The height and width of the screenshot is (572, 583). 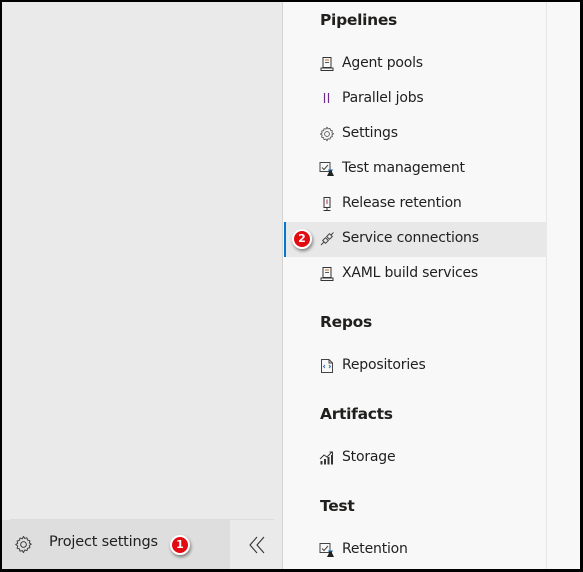 I want to click on step-badge-2: 2, so click(x=302, y=239).